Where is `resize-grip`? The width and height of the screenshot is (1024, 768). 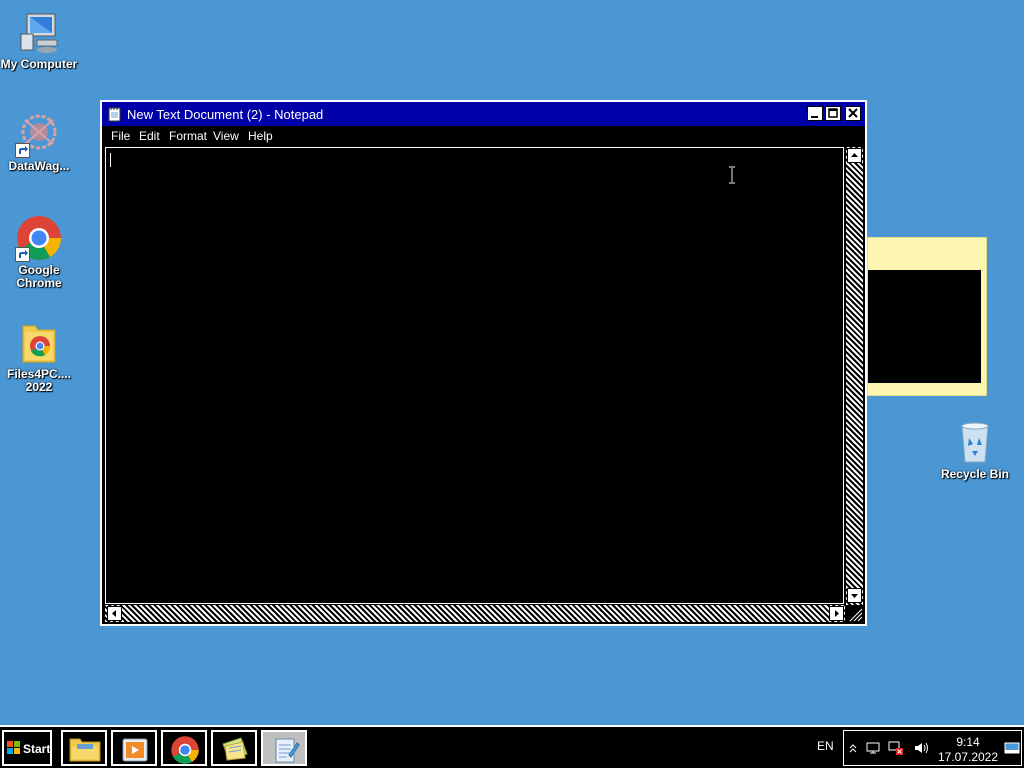
resize-grip is located at coordinates (854, 613).